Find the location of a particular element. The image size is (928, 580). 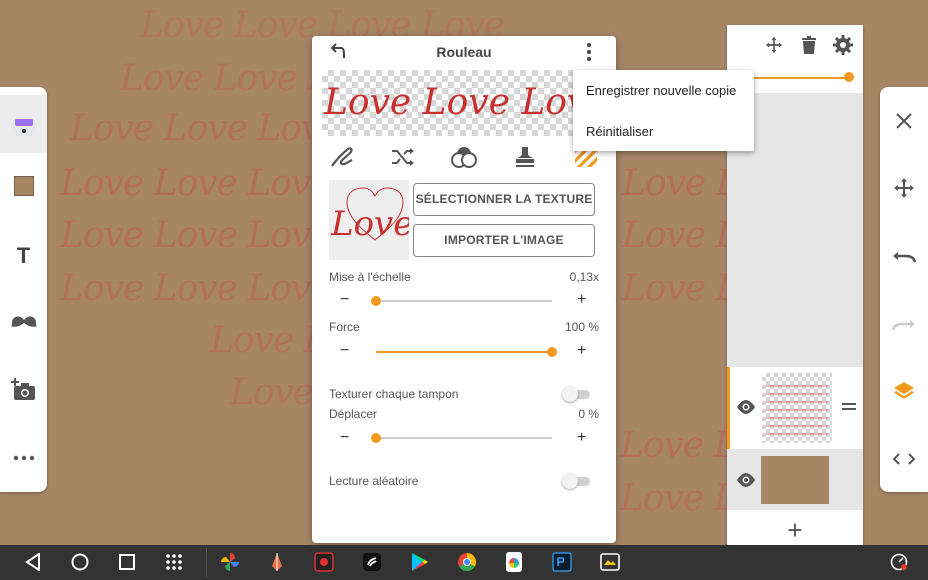

nav-back-button is located at coordinates (33, 562).